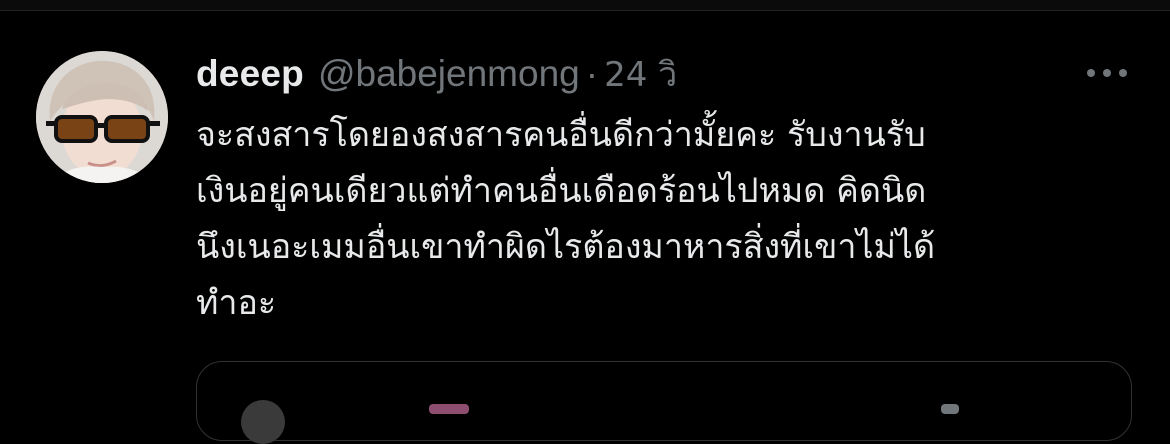  What do you see at coordinates (640, 74) in the screenshot?
I see `timestamp: 24 วิ` at bounding box center [640, 74].